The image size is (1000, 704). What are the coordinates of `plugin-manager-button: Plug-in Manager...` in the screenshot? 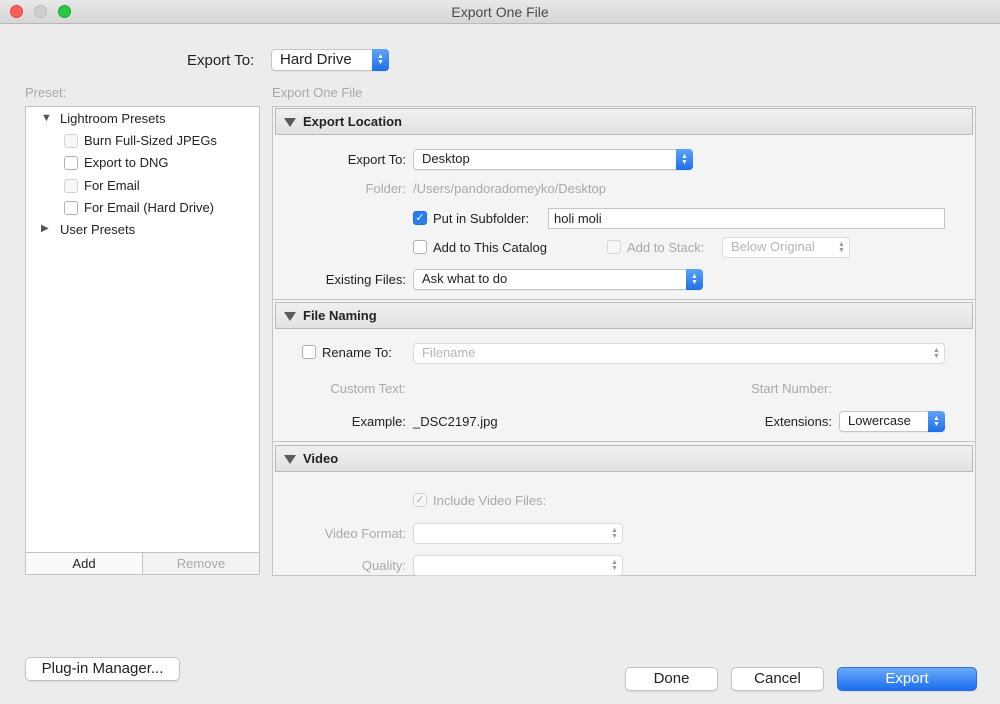 It's located at (102, 669).